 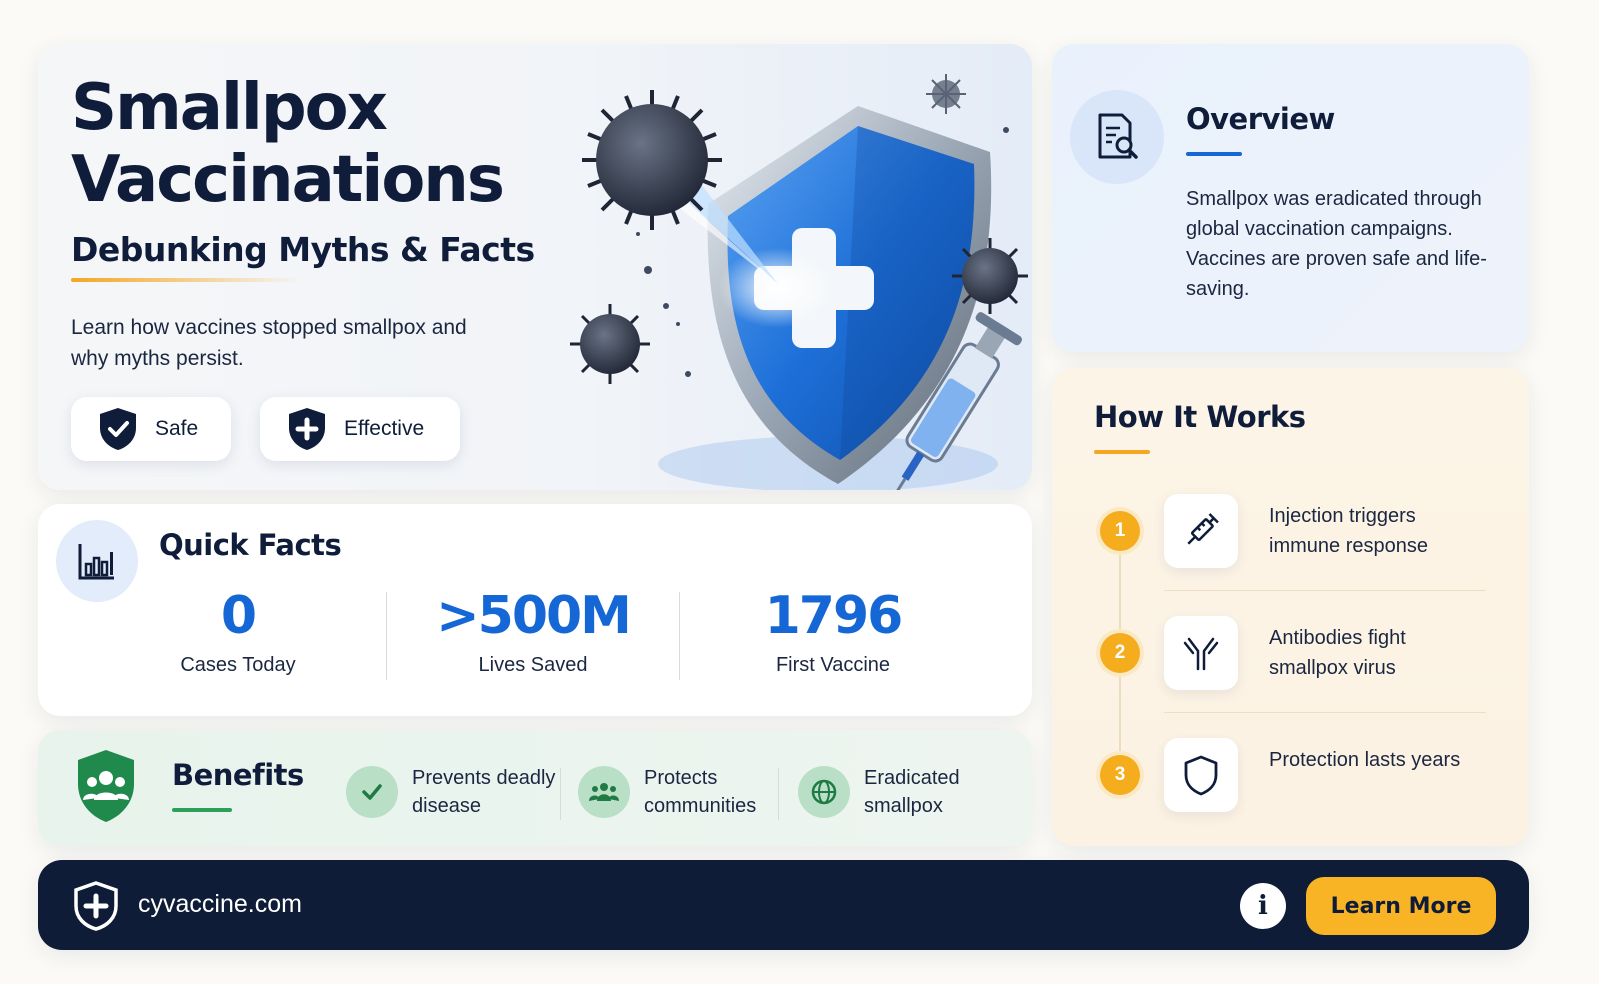 I want to click on benefit-item: Protects communities, so click(x=691, y=792).